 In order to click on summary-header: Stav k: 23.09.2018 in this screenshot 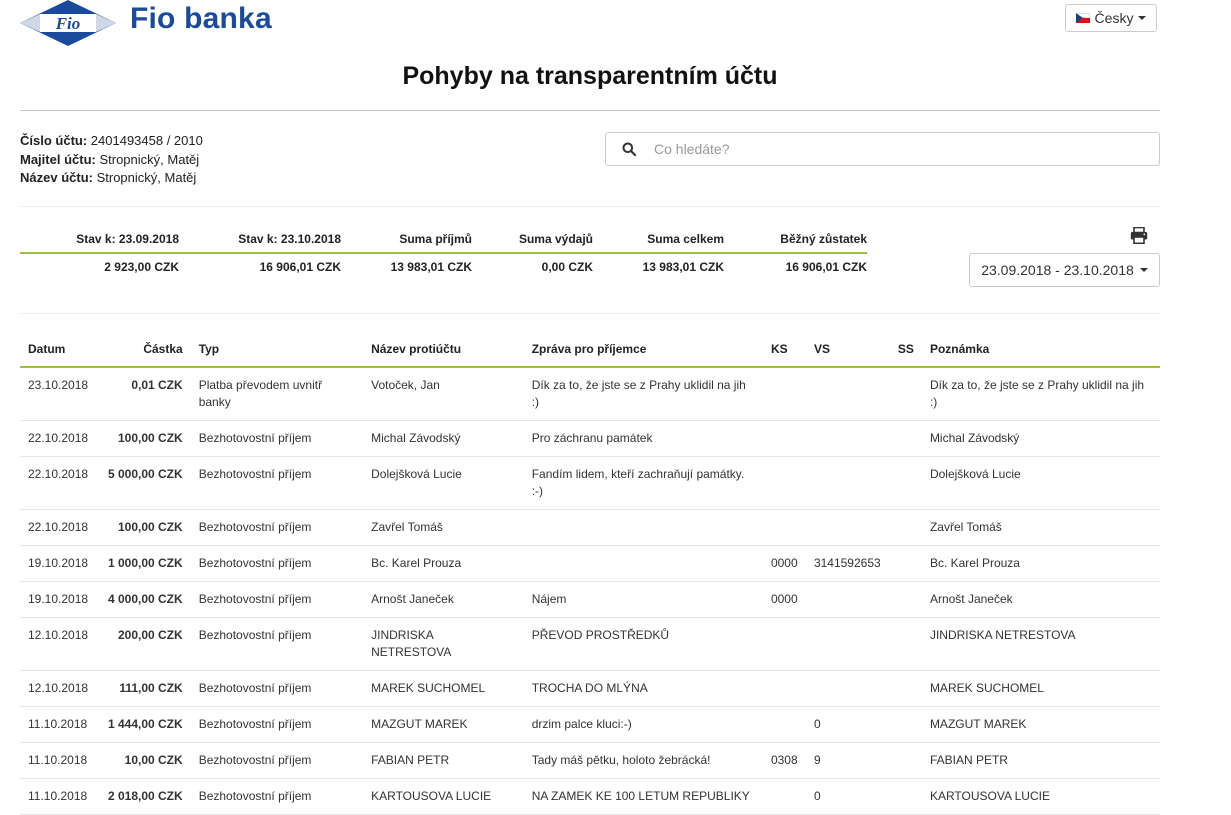, I will do `click(127, 239)`.